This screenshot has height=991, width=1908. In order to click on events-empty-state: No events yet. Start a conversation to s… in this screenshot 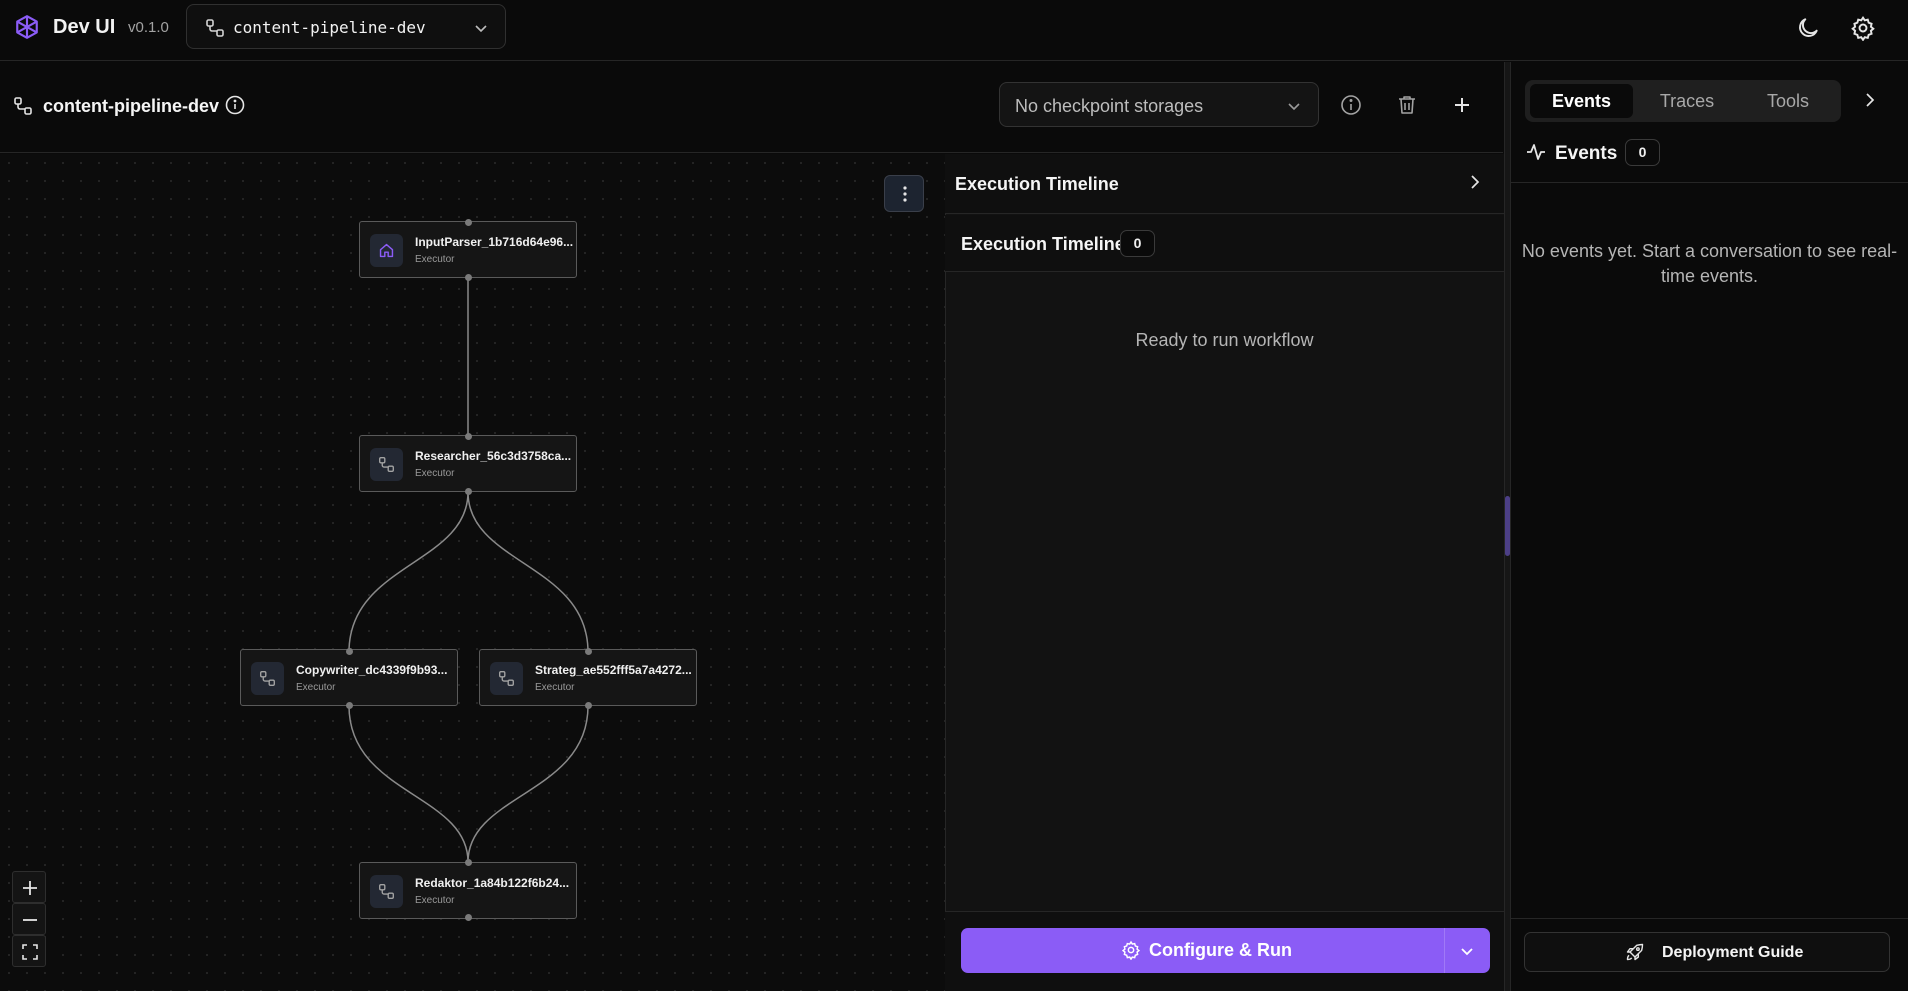, I will do `click(1709, 263)`.